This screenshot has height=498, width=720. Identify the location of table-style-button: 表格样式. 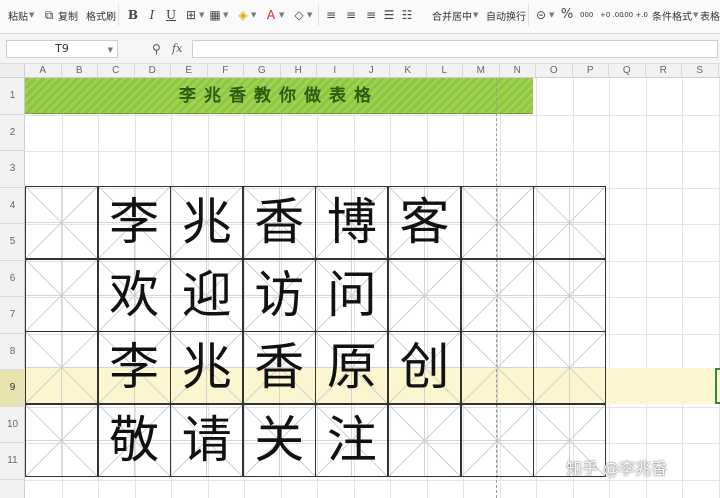
(709, 15).